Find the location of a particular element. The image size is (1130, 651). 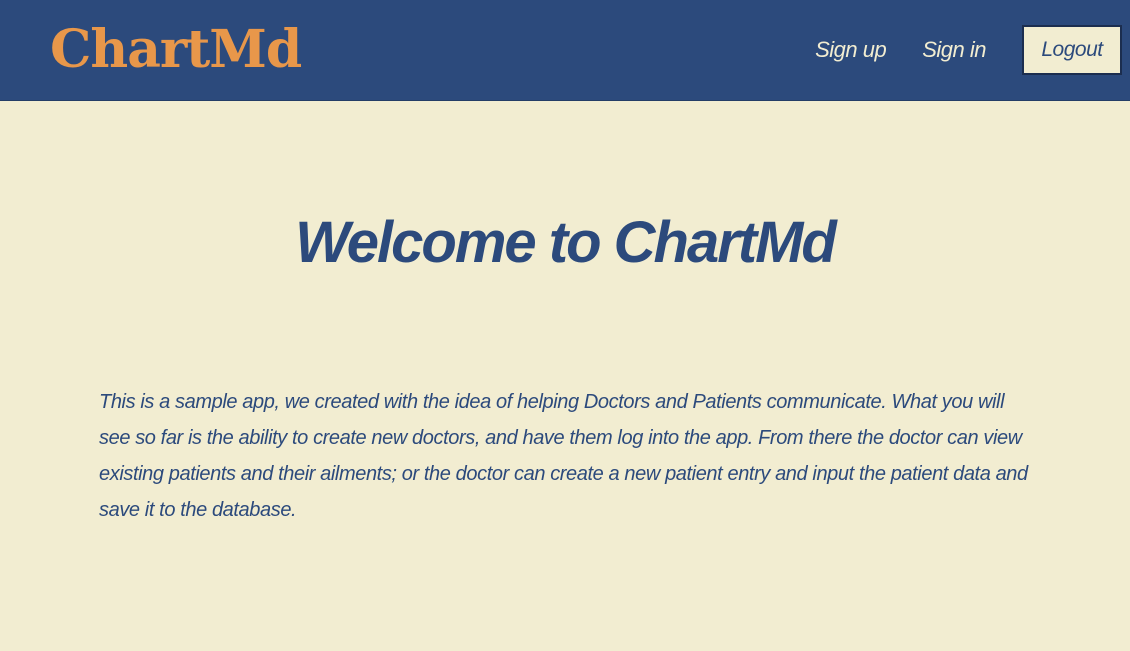

sign-in-link: Sign in is located at coordinates (954, 50).